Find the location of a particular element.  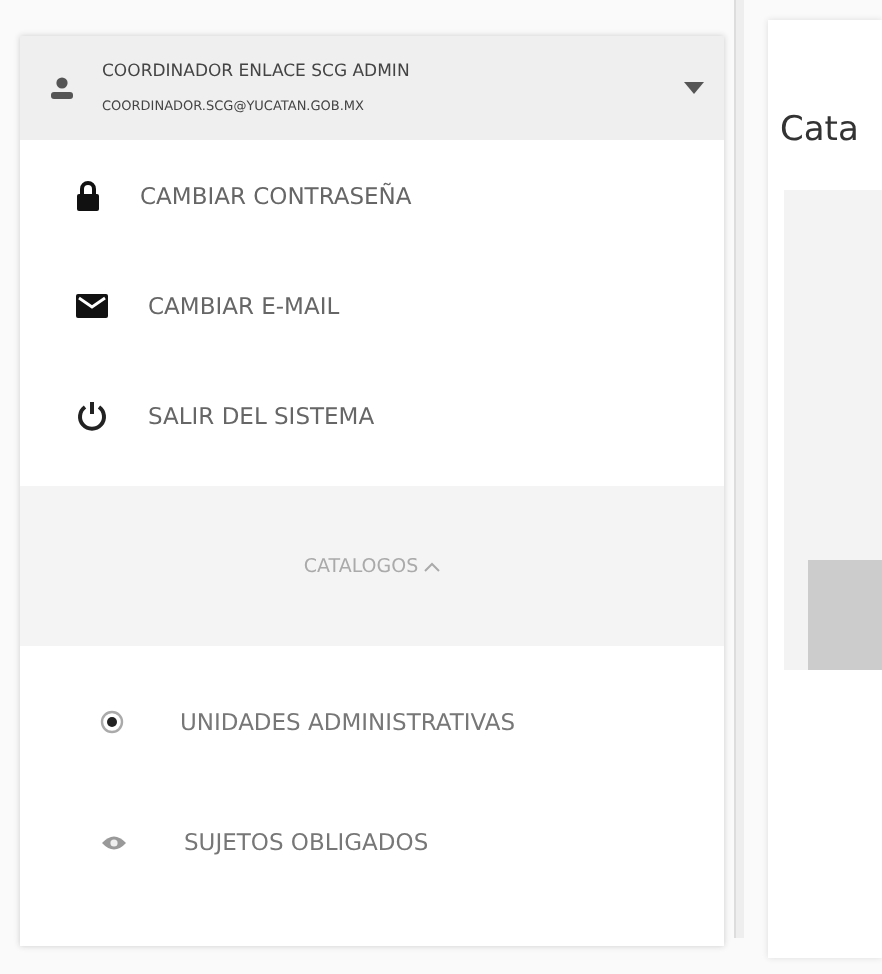

catalog-item: UNIDADES ADMINISTRATIVAS is located at coordinates (372, 722).